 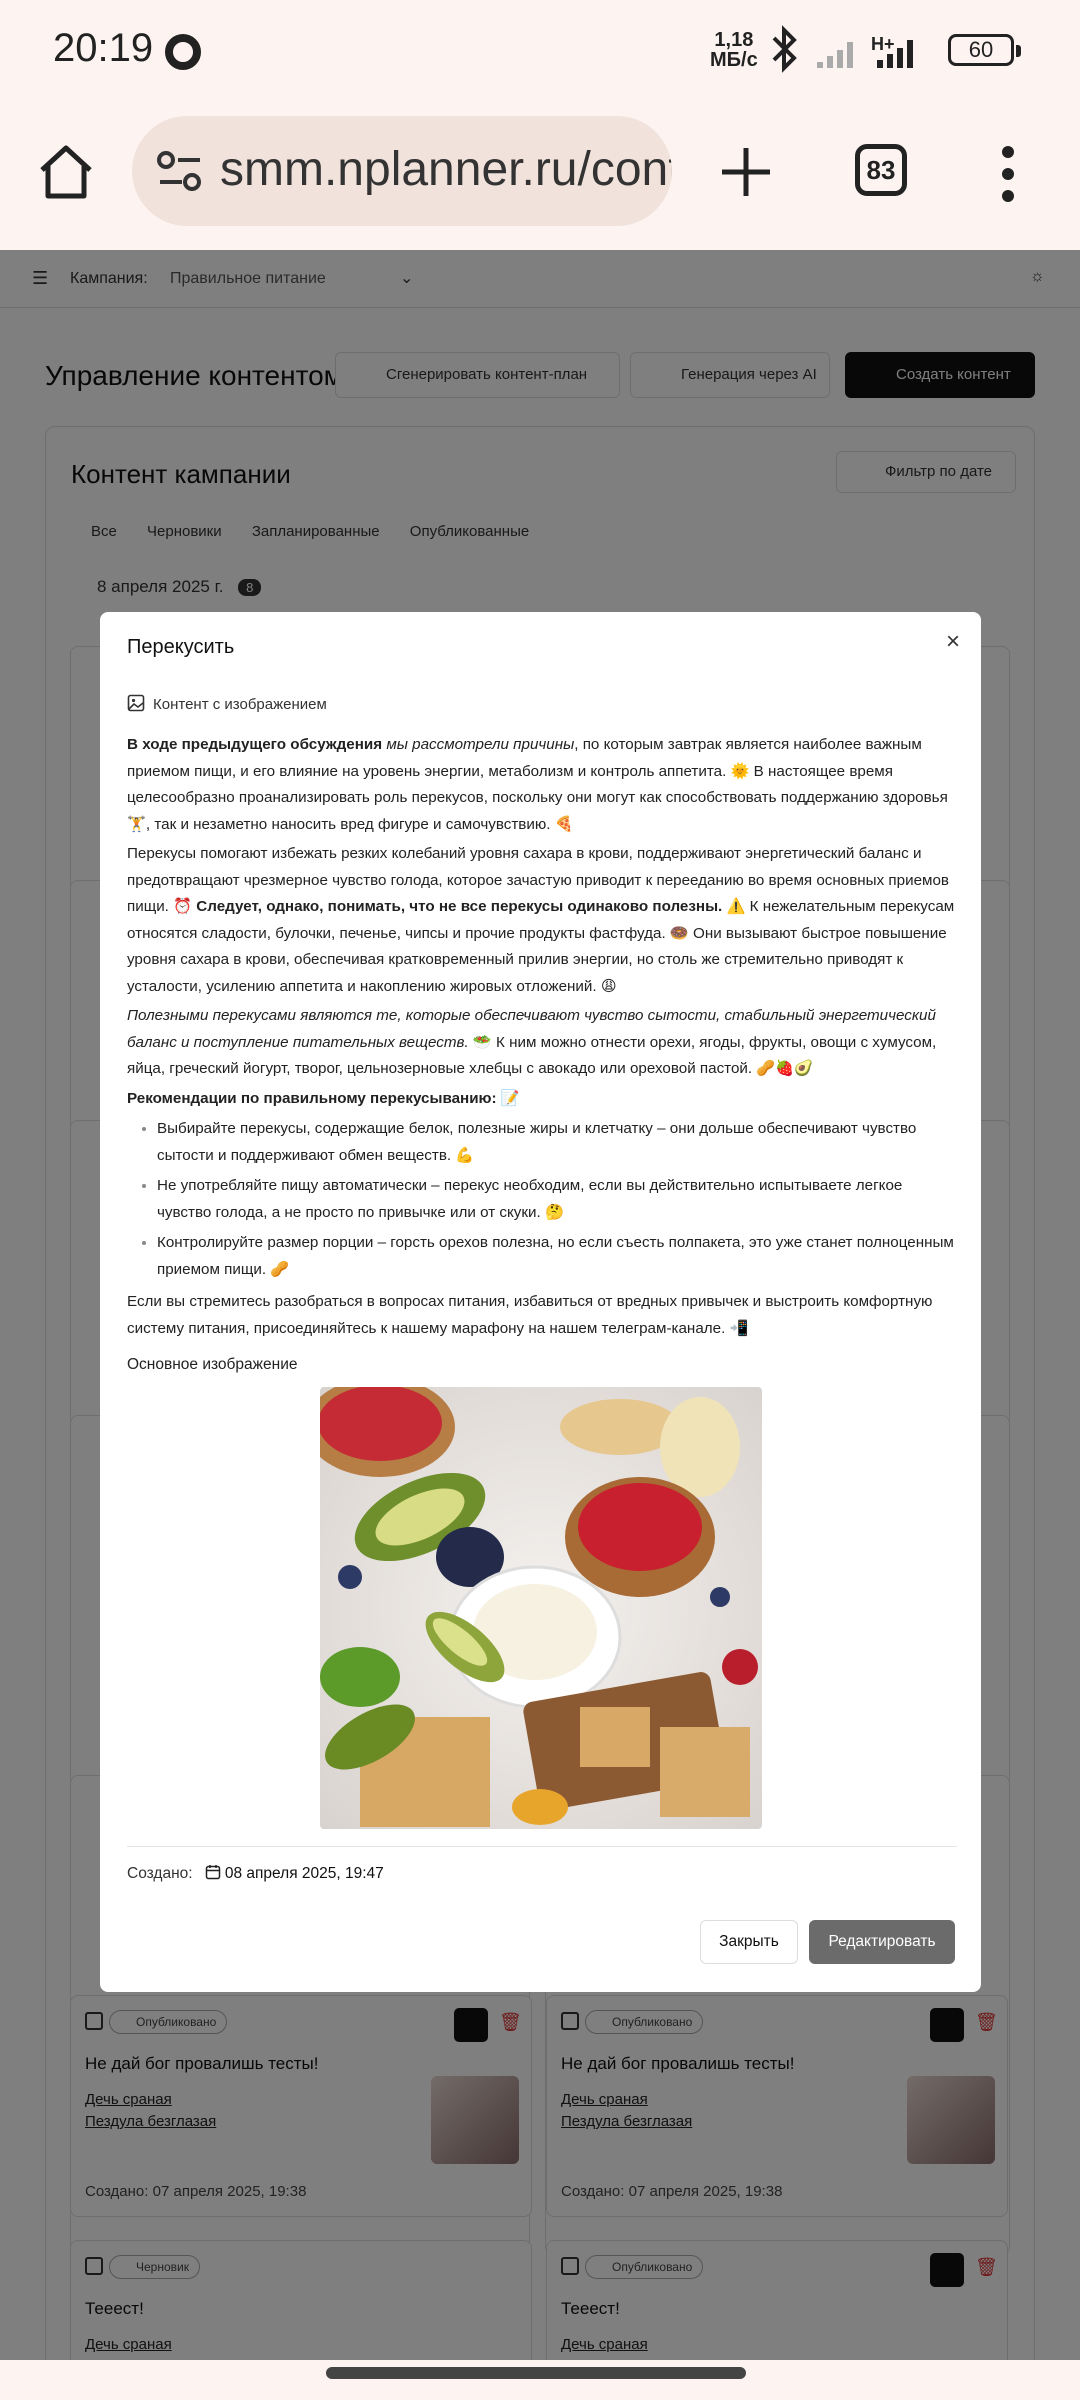 What do you see at coordinates (183, 52) in the screenshot?
I see `notification-dot-icon` at bounding box center [183, 52].